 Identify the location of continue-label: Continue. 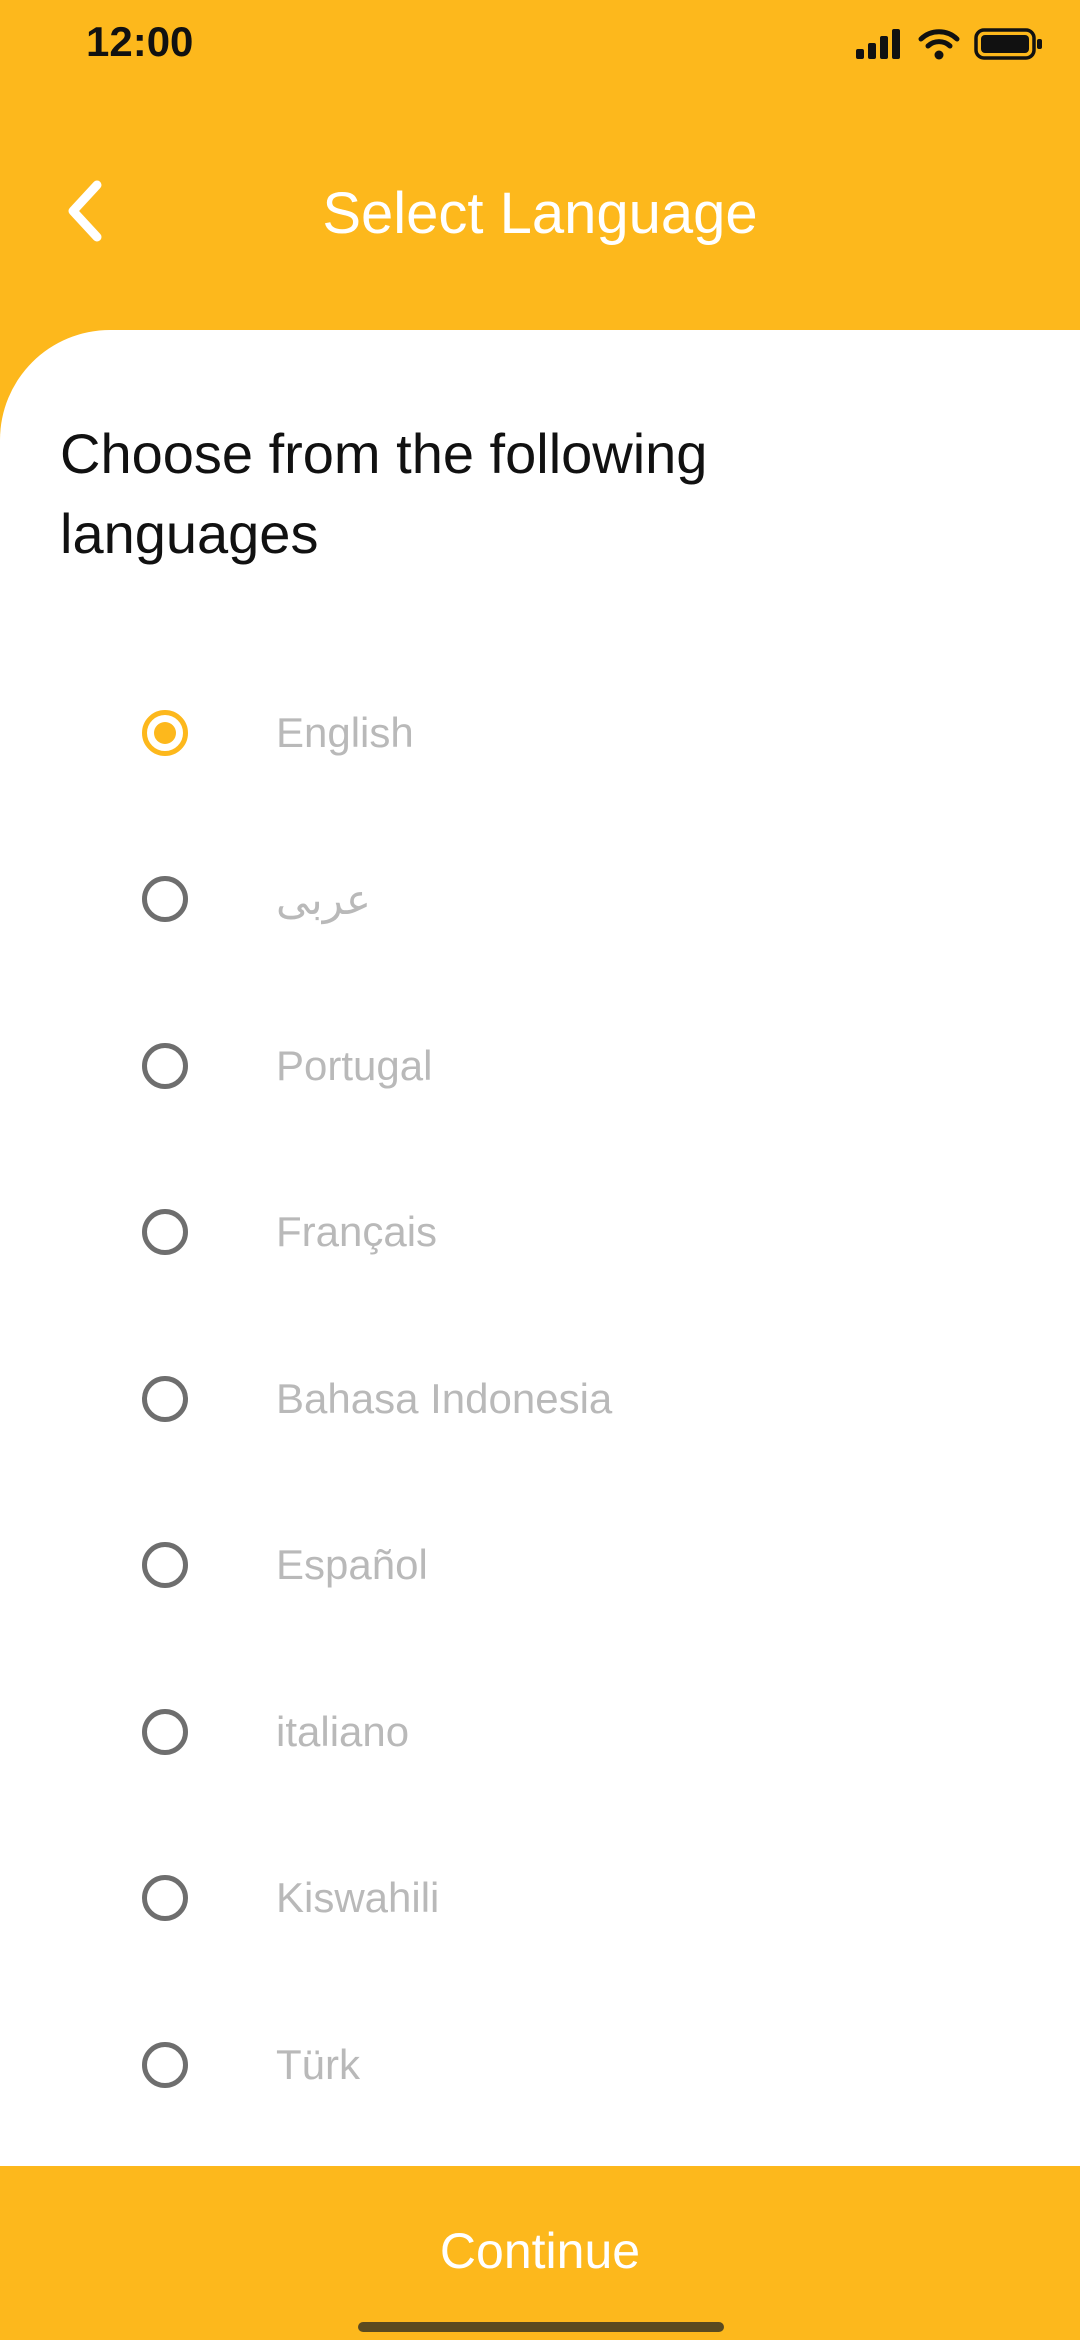
(540, 2251).